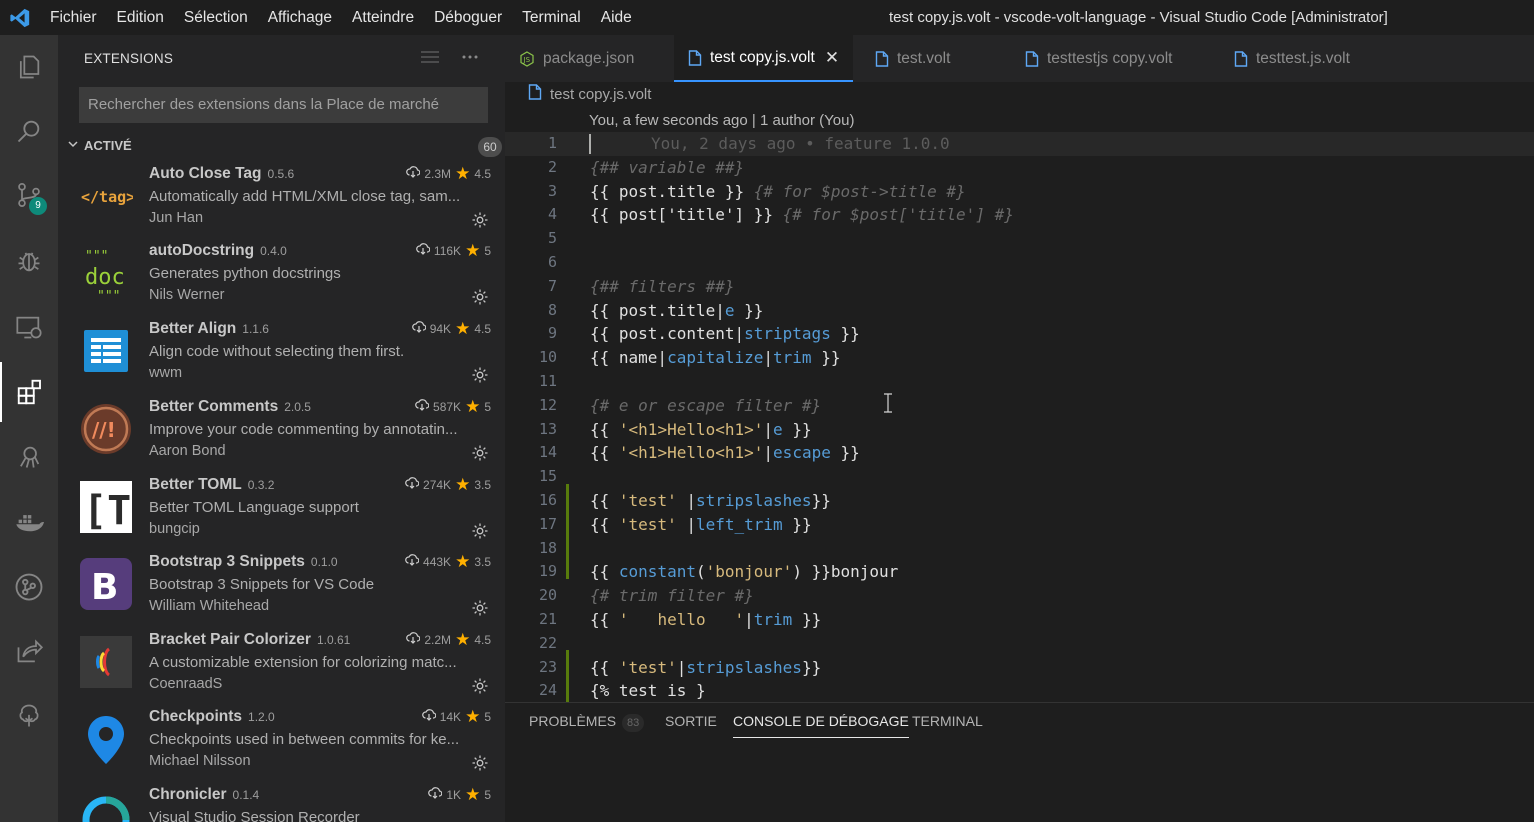  Describe the element at coordinates (300, 17) in the screenshot. I see `menu-affichage: Affichage` at that location.